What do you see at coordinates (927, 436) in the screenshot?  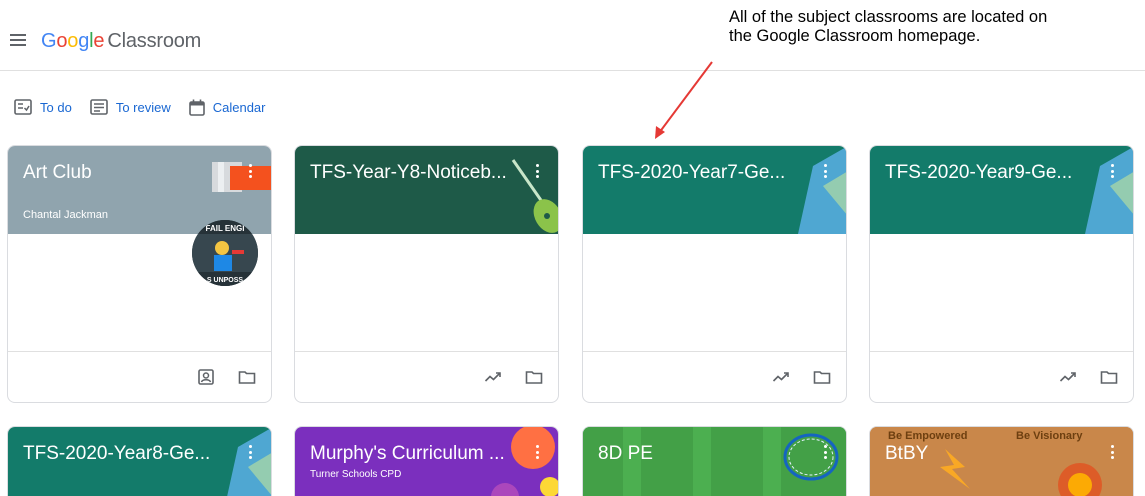 I see `banner-text-empowered: Be Empowered` at bounding box center [927, 436].